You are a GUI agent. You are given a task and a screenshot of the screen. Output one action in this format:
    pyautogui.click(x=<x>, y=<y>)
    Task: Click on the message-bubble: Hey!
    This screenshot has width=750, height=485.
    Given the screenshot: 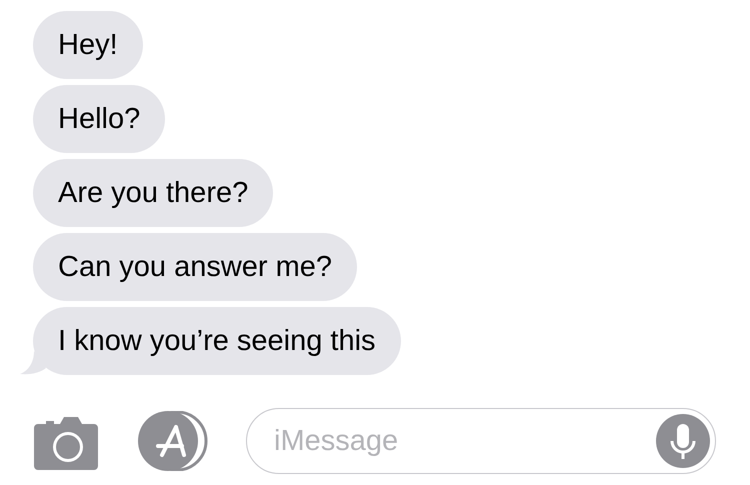 What is the action you would take?
    pyautogui.click(x=88, y=45)
    